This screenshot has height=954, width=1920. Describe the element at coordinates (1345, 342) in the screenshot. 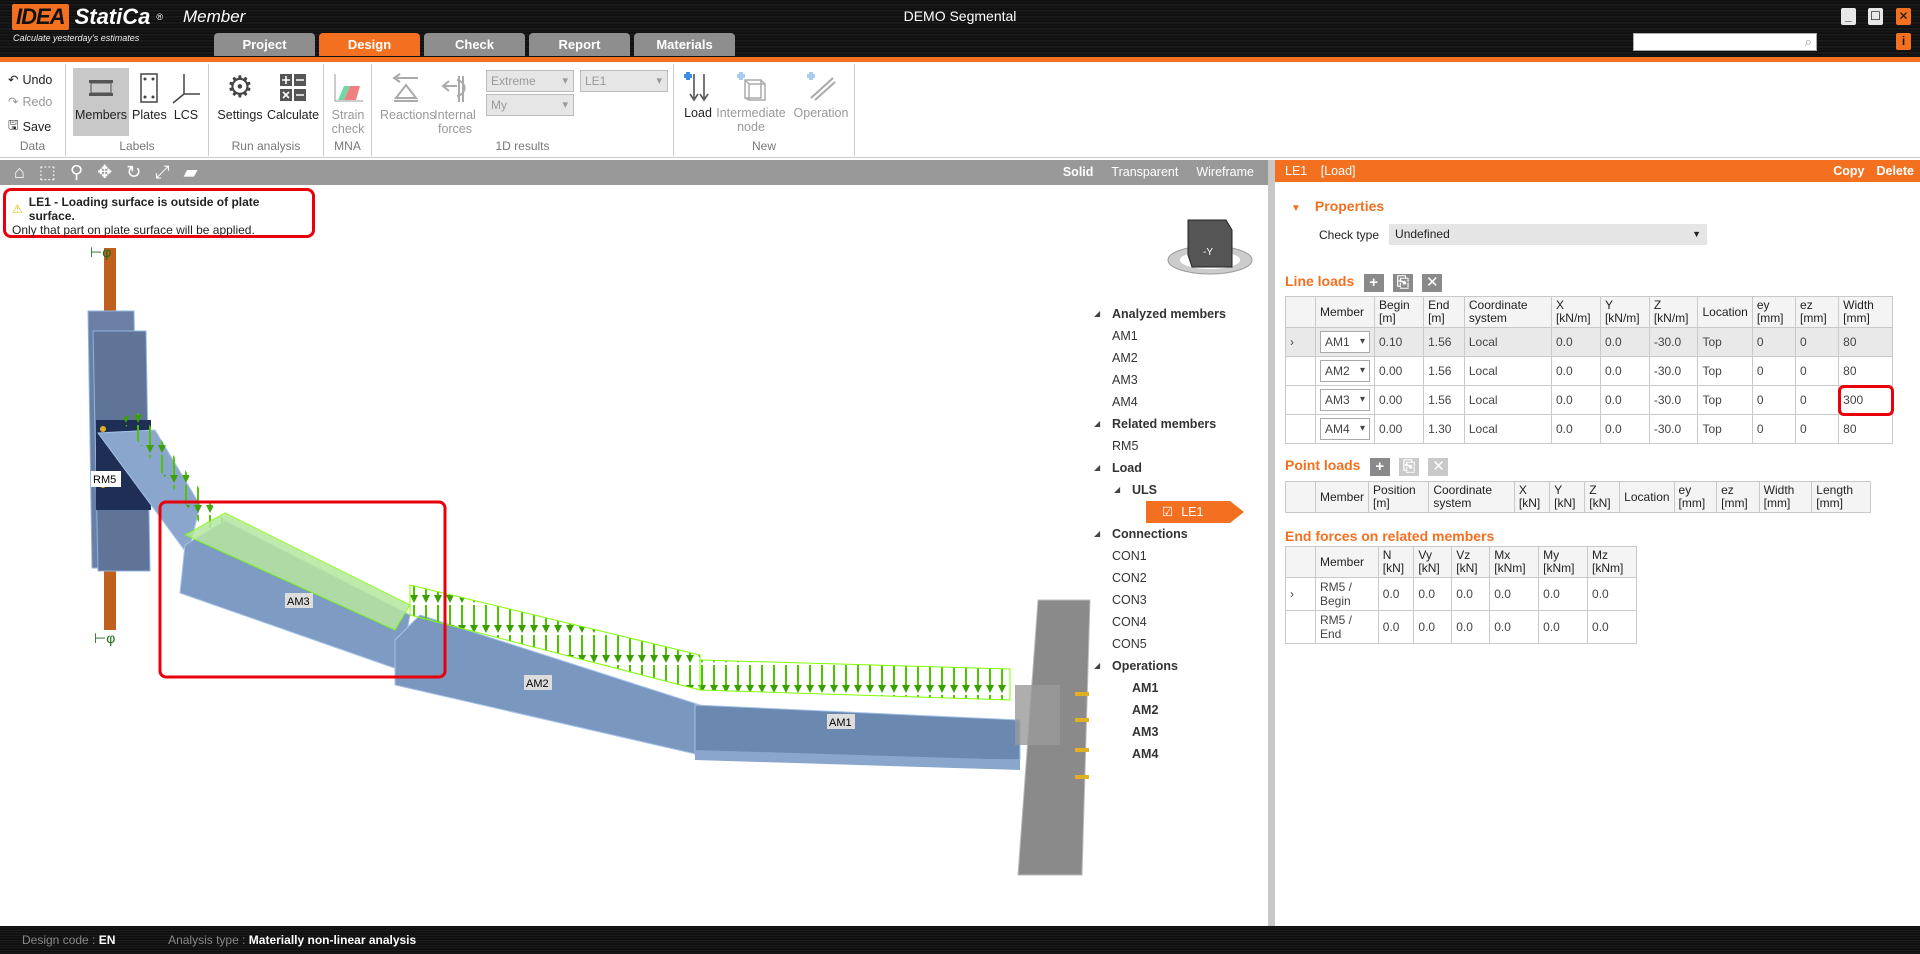

I see `member-select: AM1` at that location.